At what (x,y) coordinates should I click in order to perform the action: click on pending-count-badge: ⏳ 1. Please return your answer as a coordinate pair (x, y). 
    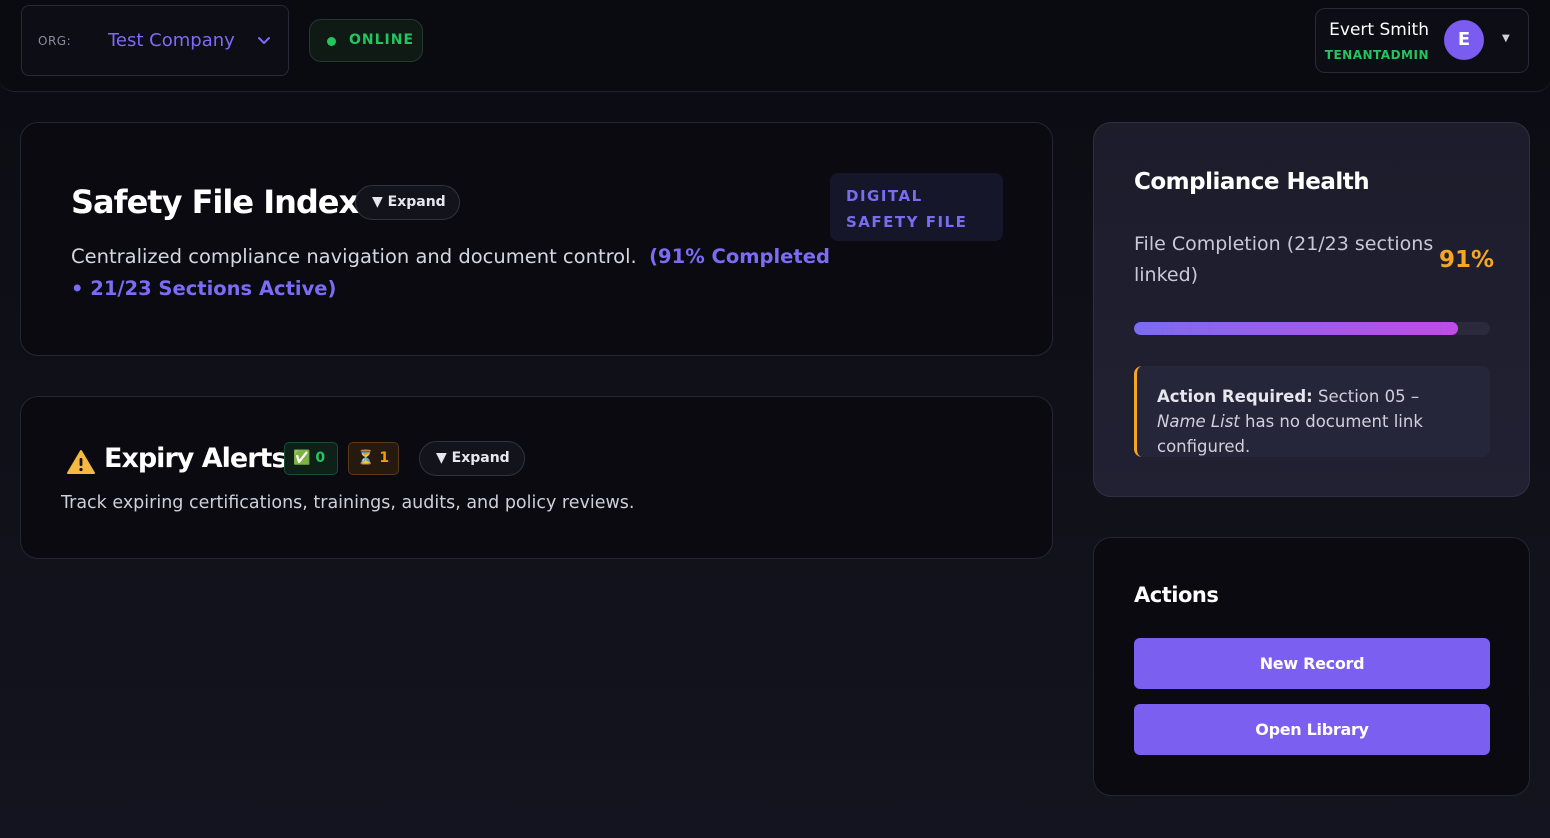
    Looking at the image, I should click on (373, 458).